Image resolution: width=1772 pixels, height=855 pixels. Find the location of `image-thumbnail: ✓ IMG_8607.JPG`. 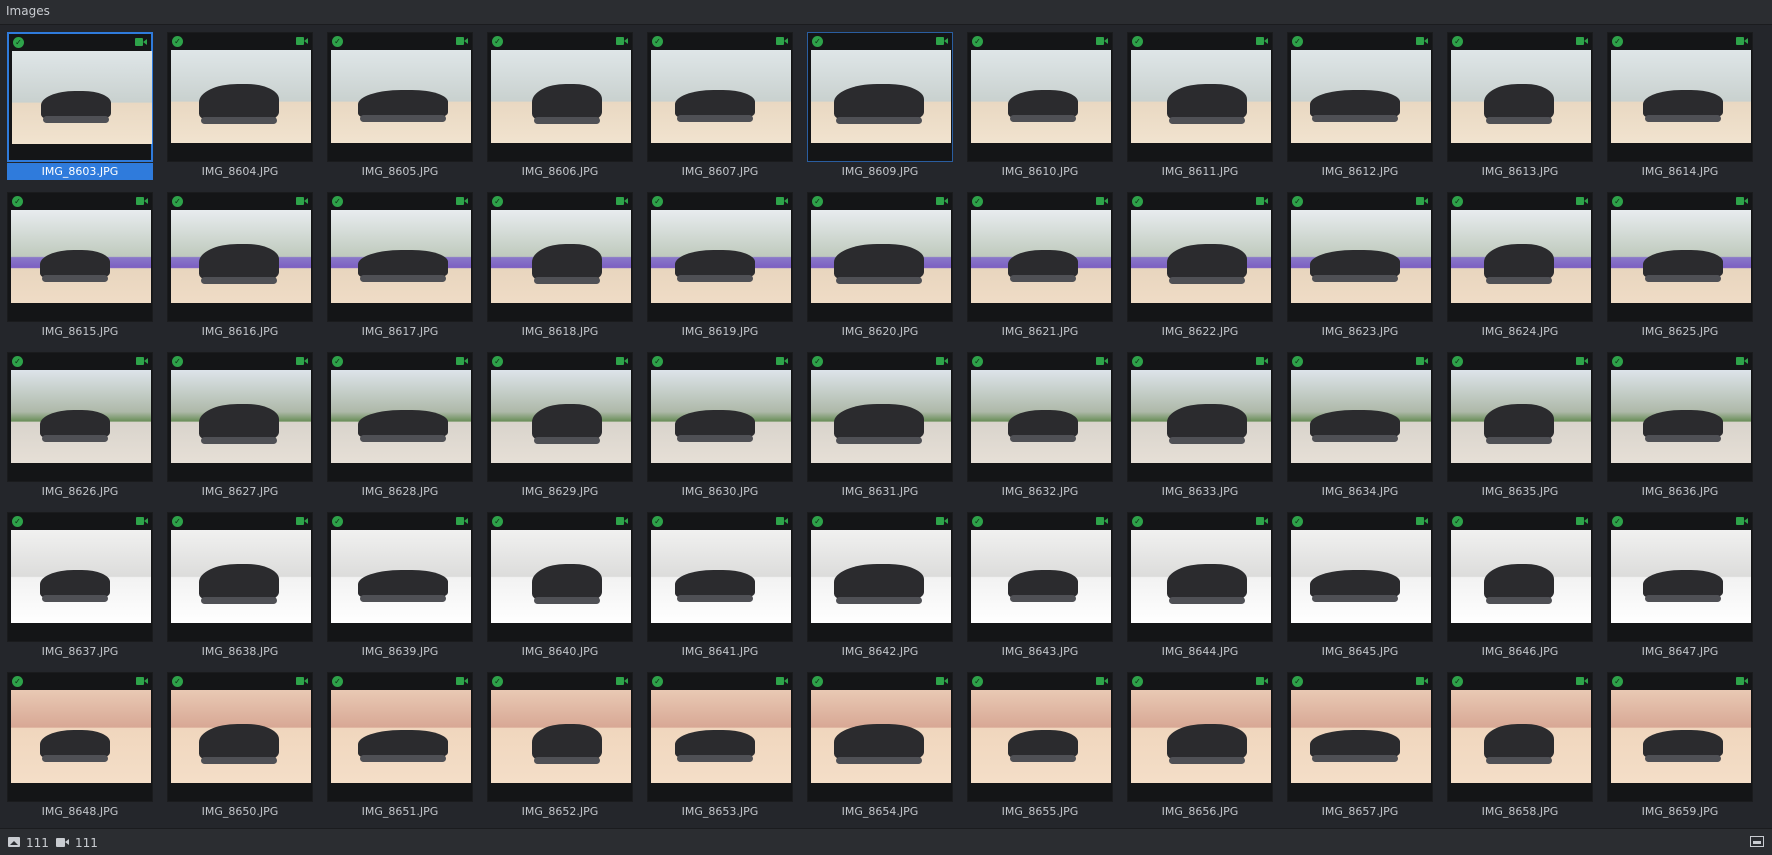

image-thumbnail: ✓ IMG_8607.JPG is located at coordinates (720, 106).